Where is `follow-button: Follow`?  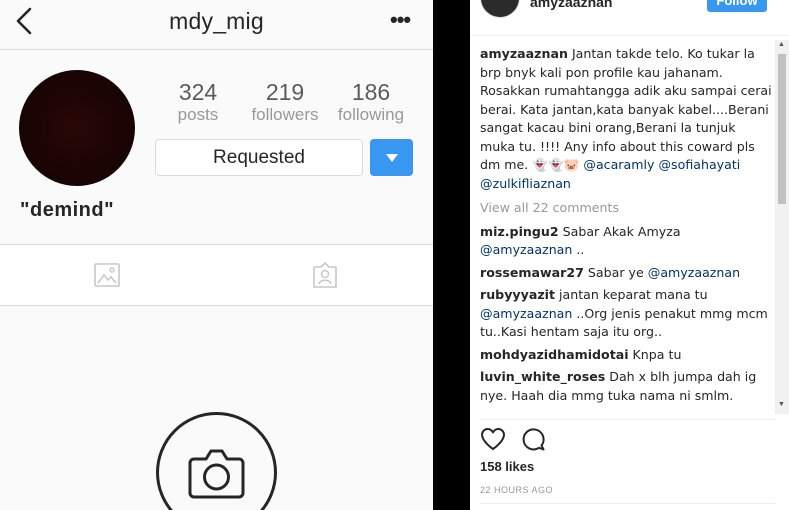
follow-button: Follow is located at coordinates (737, 6).